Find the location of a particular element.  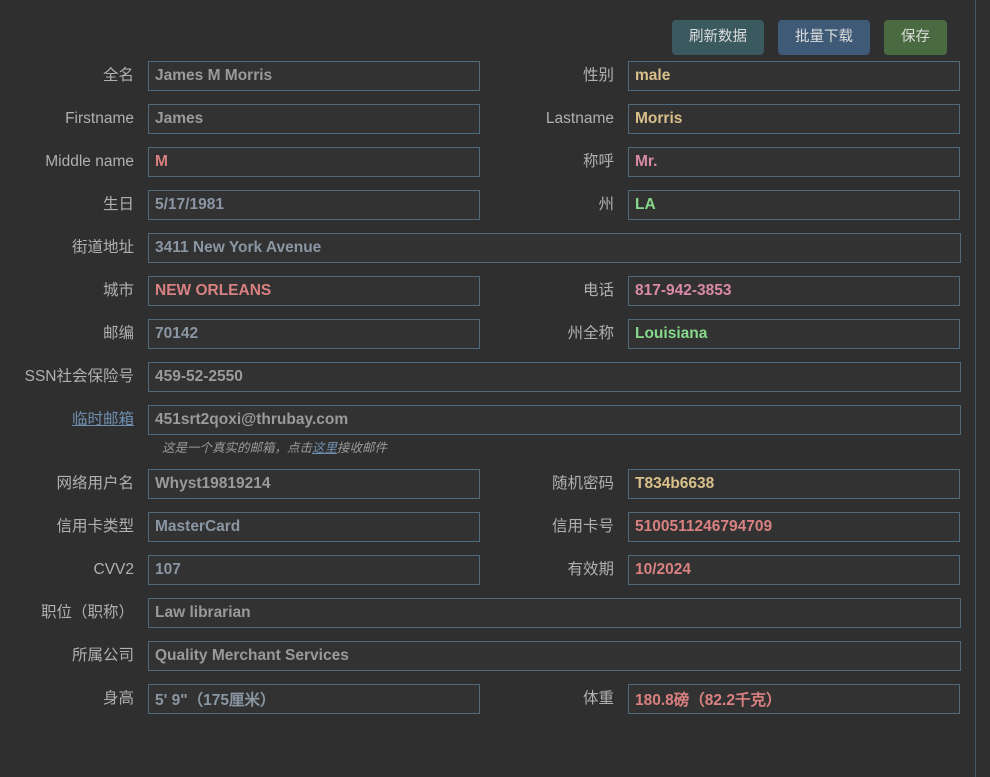

statefull-label: 州全称 is located at coordinates (590, 333).